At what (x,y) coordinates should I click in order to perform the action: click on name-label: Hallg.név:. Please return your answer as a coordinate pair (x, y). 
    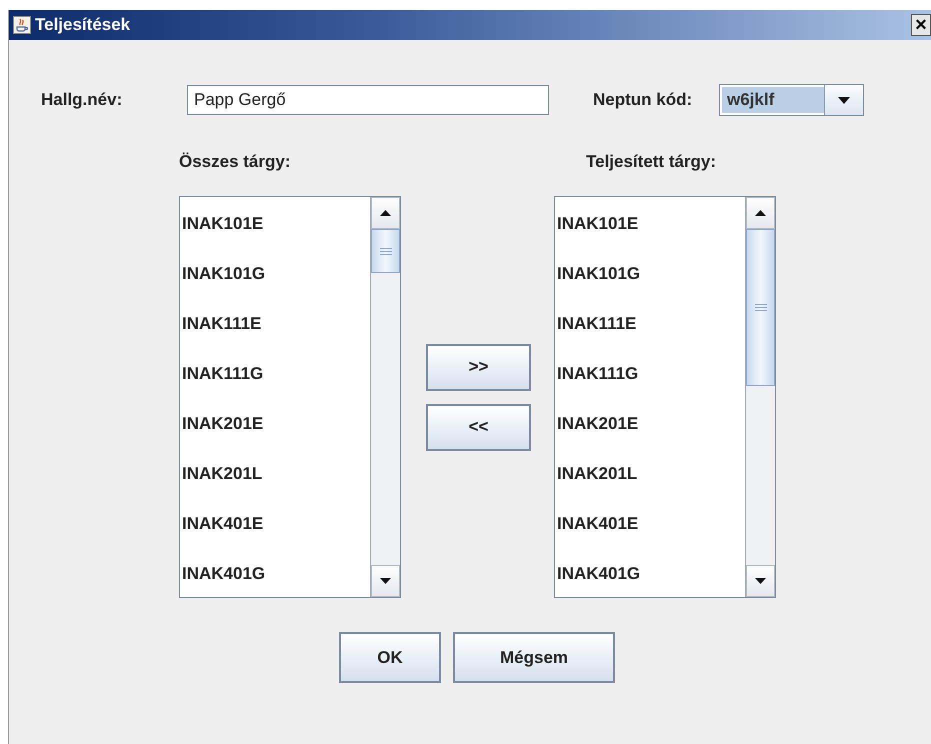
    Looking at the image, I should click on (82, 100).